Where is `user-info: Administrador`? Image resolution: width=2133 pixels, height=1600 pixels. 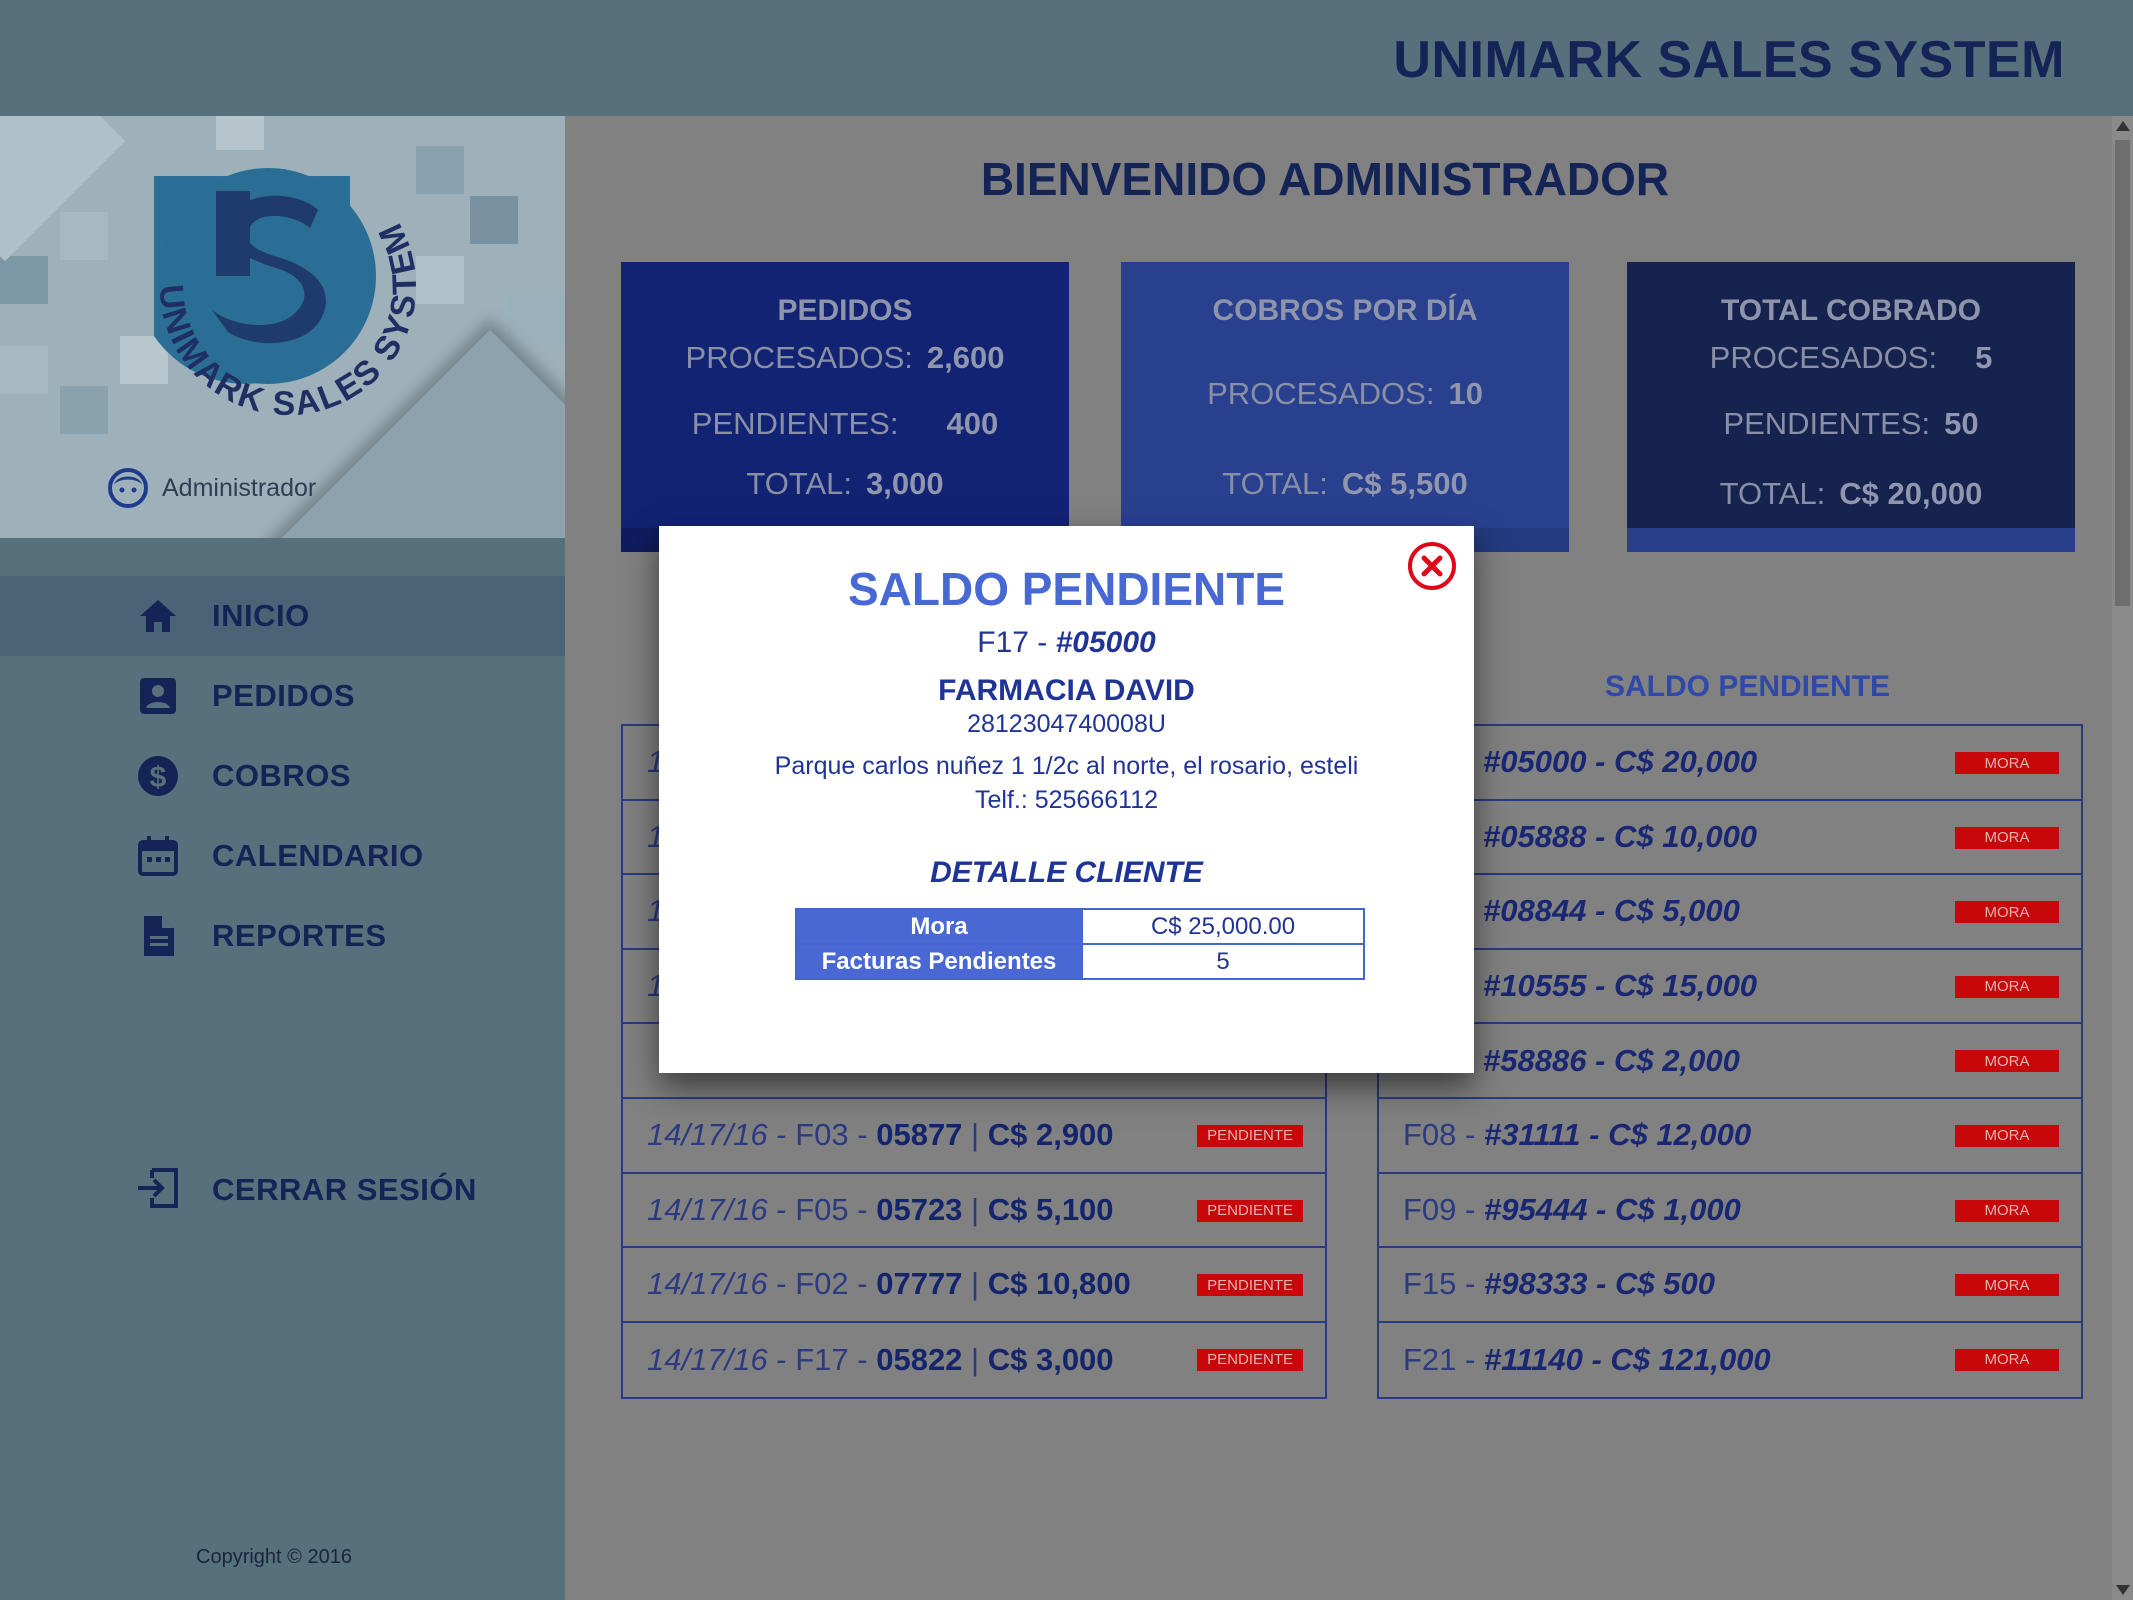 user-info: Administrador is located at coordinates (212, 488).